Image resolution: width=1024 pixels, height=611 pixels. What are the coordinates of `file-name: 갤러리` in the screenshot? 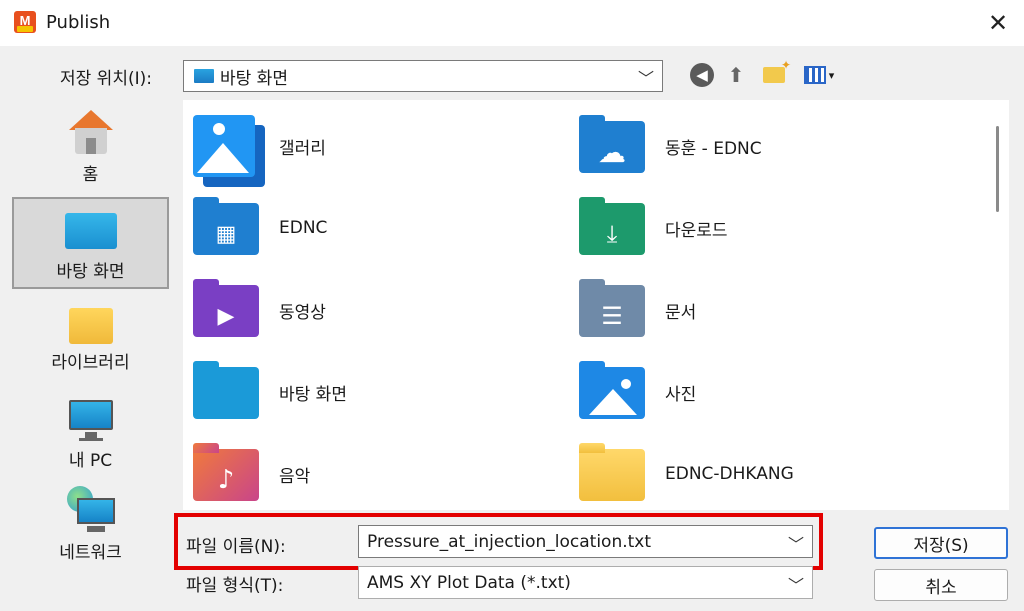 It's located at (302, 148).